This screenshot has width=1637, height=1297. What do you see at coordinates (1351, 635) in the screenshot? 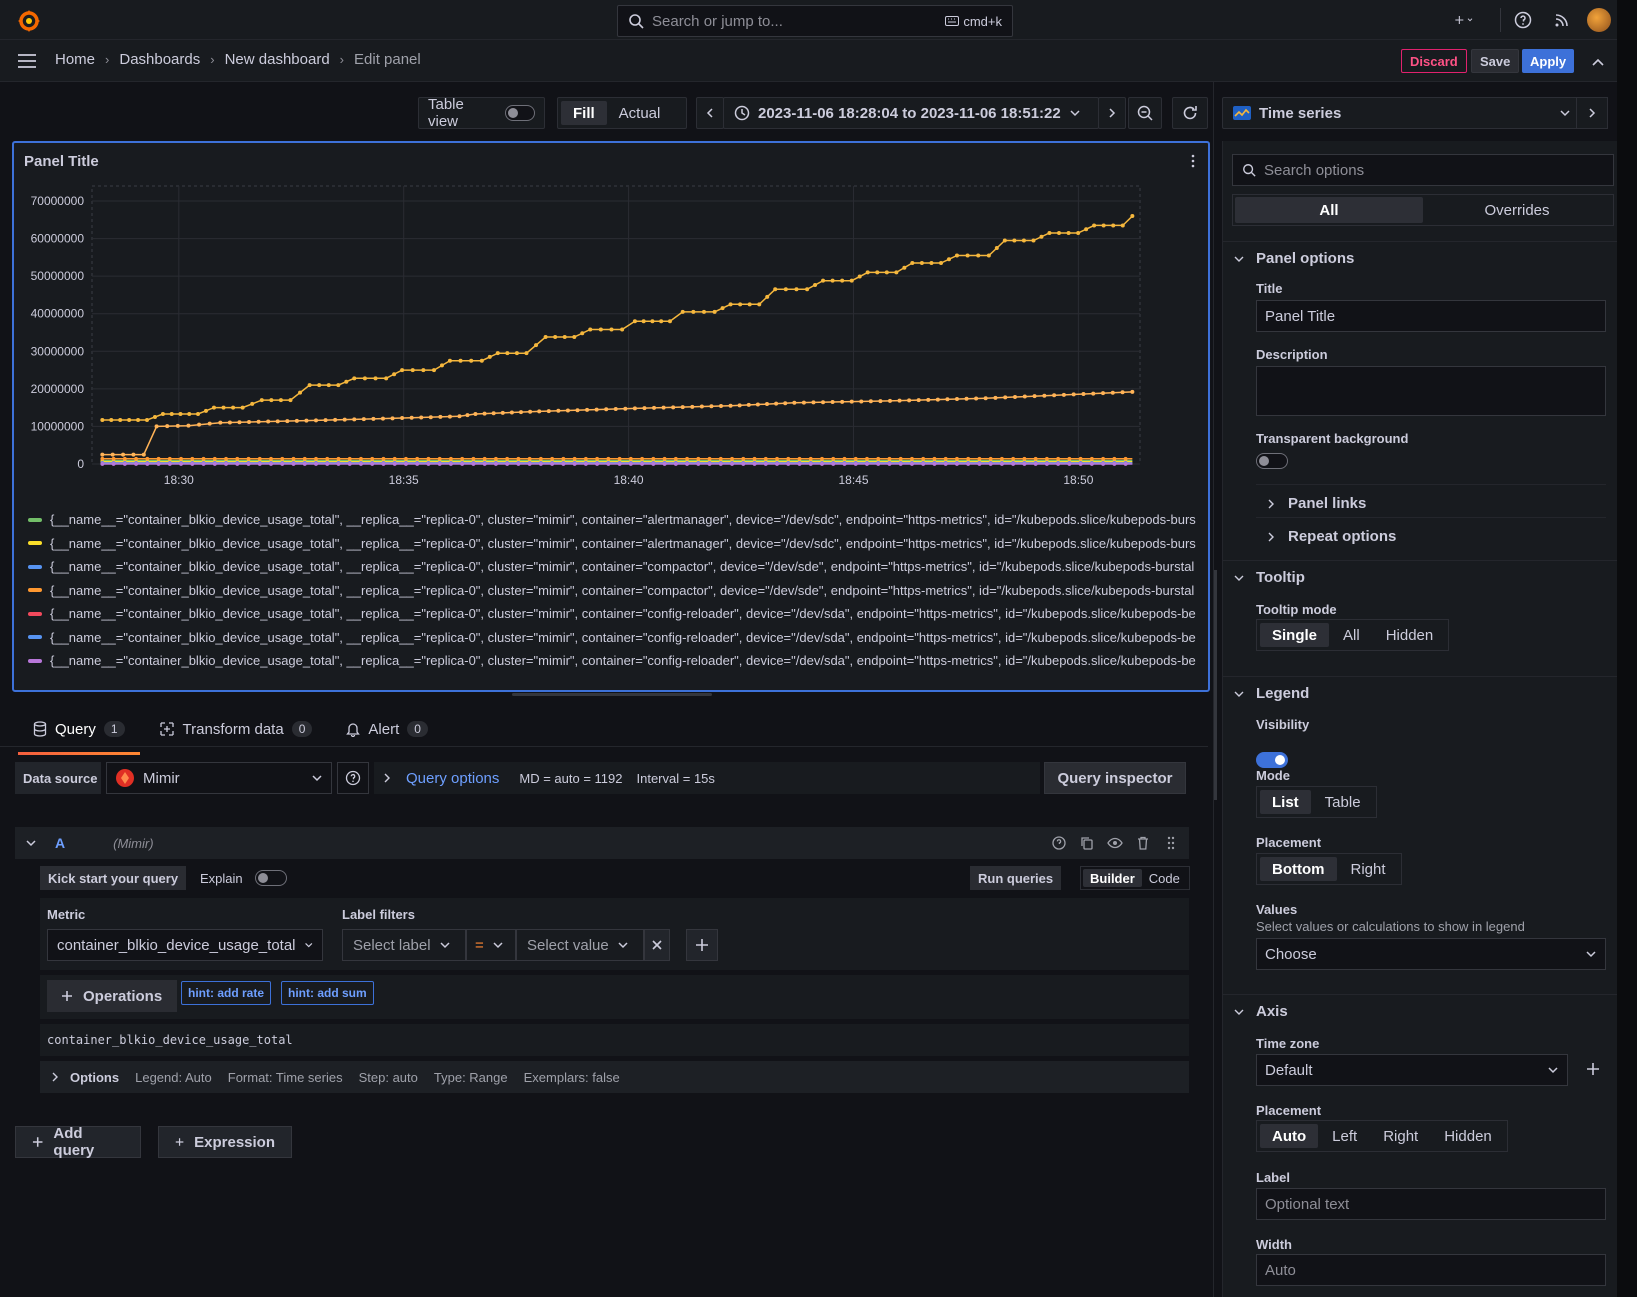
I see `tooltip-mode-all: All` at bounding box center [1351, 635].